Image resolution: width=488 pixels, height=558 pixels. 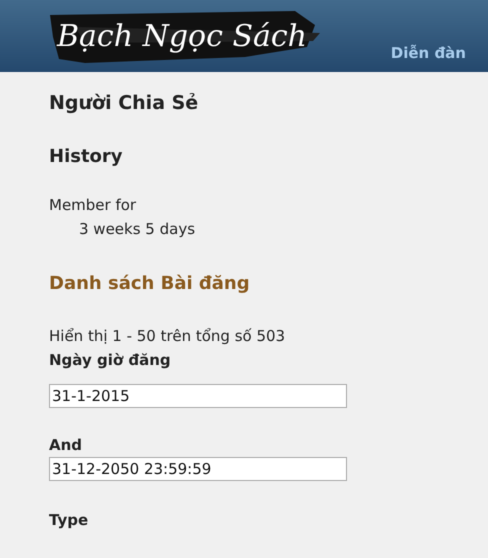 What do you see at coordinates (110, 360) in the screenshot?
I see `filter-label: Ngày giờ đăng` at bounding box center [110, 360].